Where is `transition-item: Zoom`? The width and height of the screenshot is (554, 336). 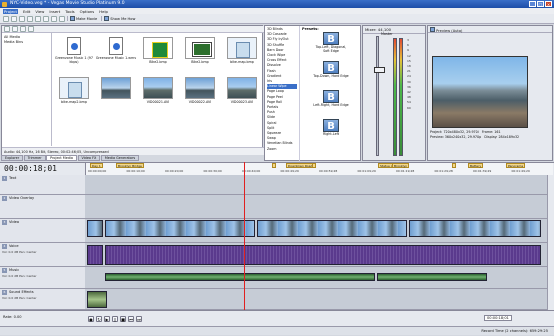 transition-item: Zoom is located at coordinates (282, 149).